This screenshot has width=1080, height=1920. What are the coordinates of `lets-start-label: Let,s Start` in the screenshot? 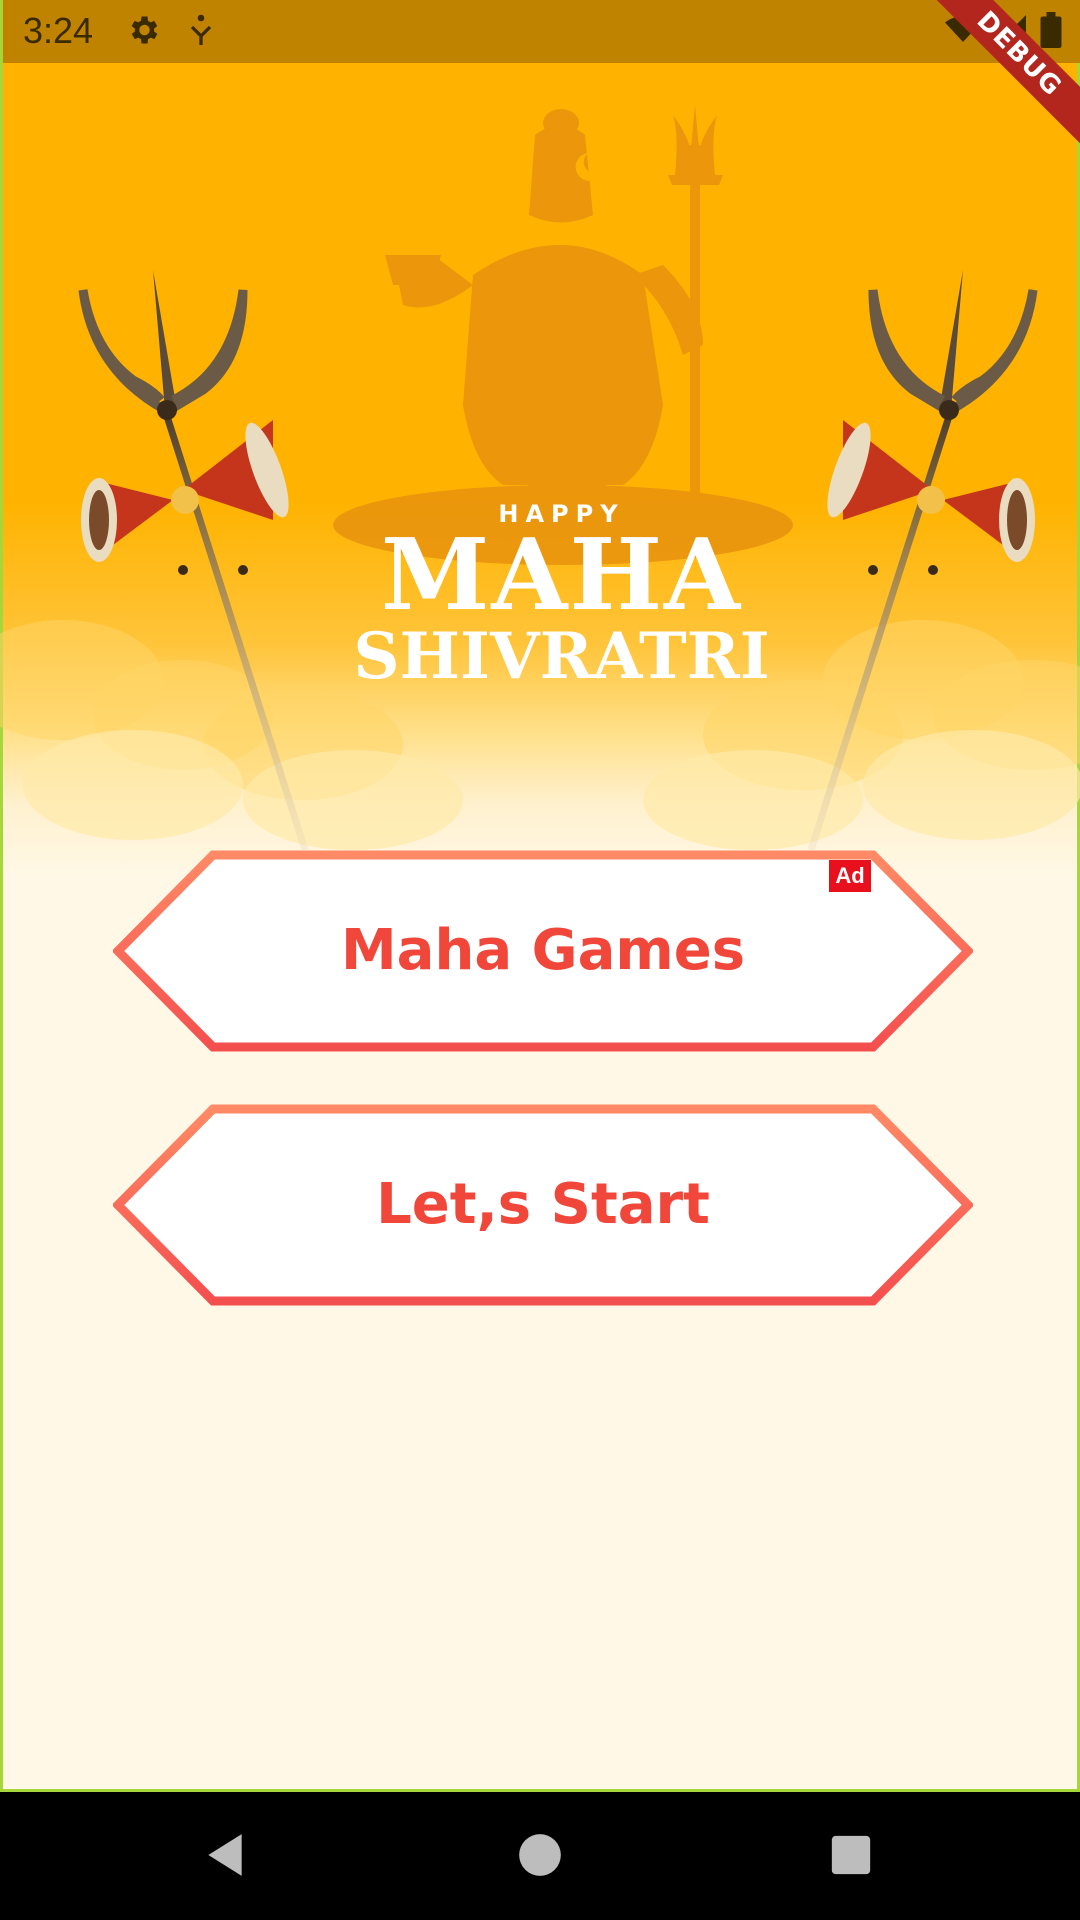 It's located at (543, 1204).